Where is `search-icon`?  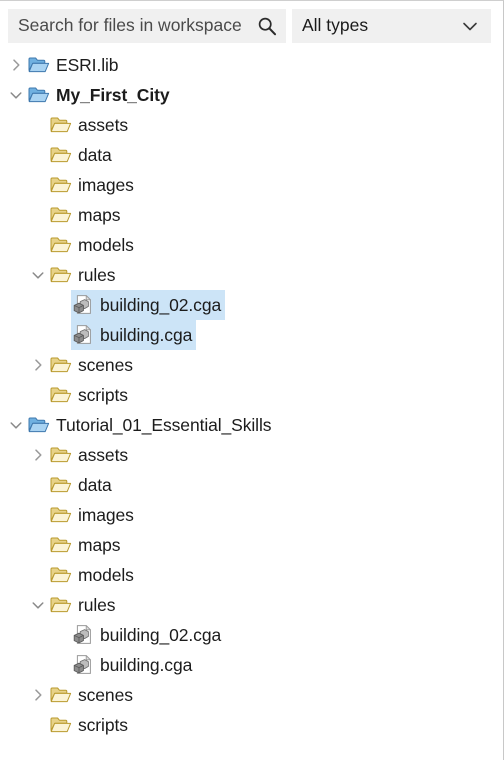
search-icon is located at coordinates (267, 26).